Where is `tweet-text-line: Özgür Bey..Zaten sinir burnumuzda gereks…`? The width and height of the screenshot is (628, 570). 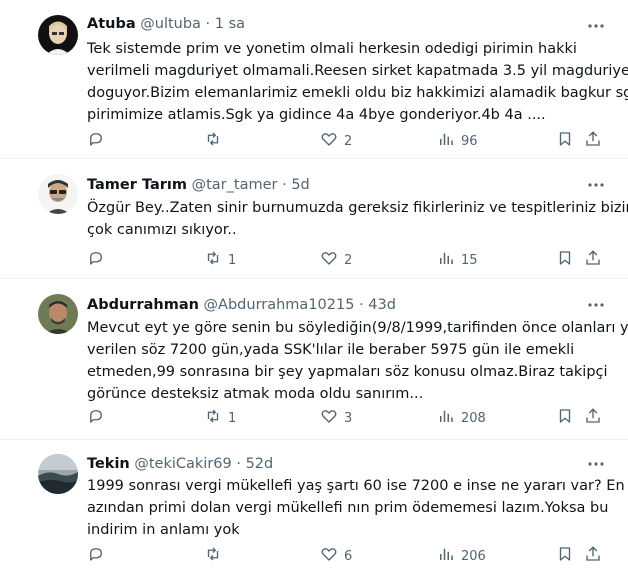 tweet-text-line: Özgür Bey..Zaten sinir burnumuzda gereks… is located at coordinates (357, 208).